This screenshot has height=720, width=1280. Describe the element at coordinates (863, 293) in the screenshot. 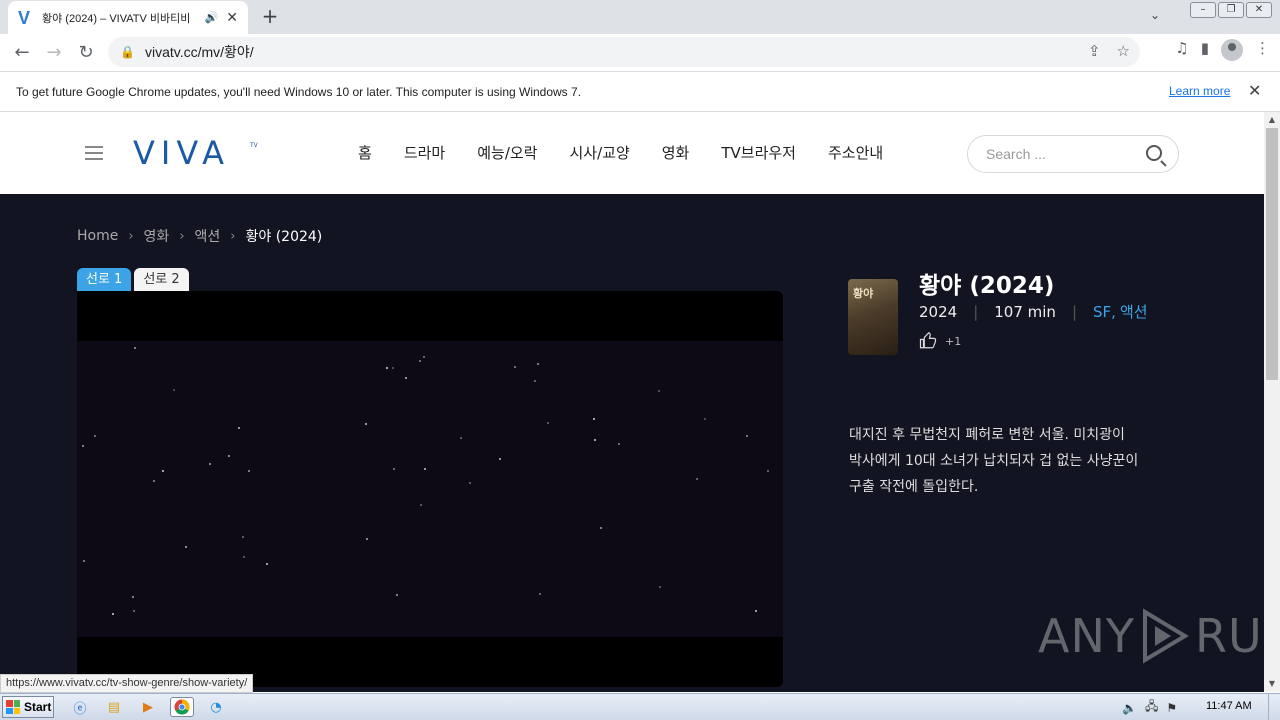

I see `poster-title-text: 황야` at that location.